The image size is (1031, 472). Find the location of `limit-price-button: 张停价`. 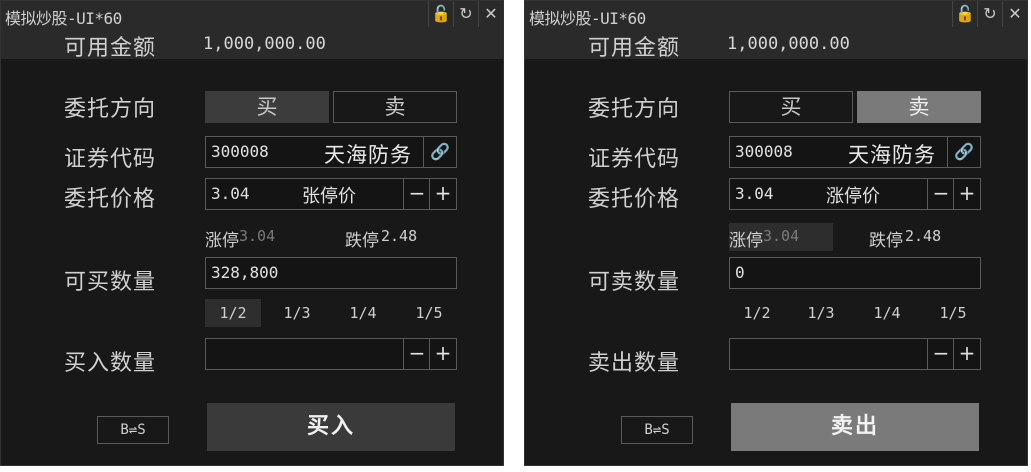

limit-price-button: 张停价 is located at coordinates (329, 195).